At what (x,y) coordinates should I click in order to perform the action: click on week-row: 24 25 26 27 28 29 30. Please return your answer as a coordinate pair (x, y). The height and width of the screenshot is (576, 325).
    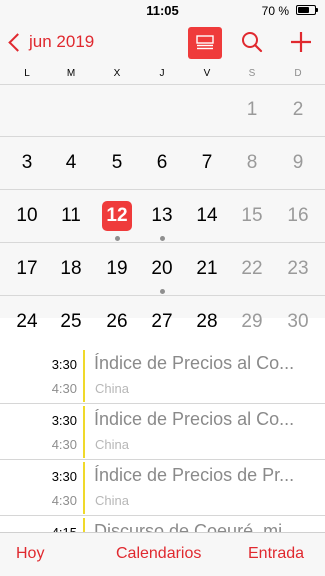
    Looking at the image, I should click on (162, 322).